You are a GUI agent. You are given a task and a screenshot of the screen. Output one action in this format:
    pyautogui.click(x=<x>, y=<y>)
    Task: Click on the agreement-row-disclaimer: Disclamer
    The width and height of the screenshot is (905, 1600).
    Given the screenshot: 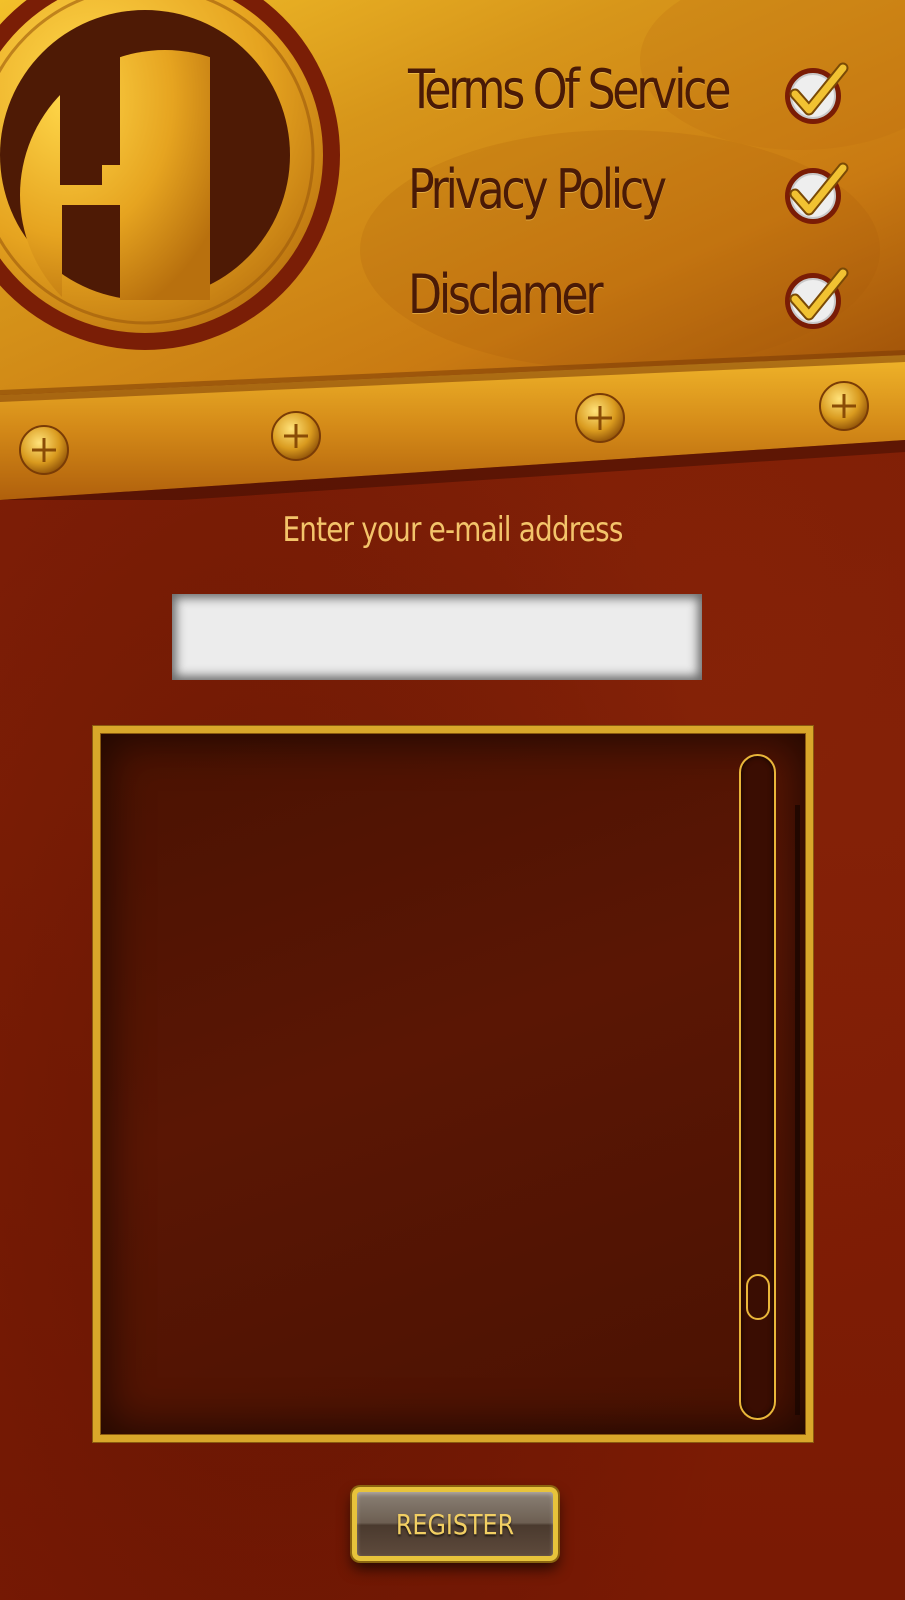 What is the action you would take?
    pyautogui.click(x=640, y=295)
    